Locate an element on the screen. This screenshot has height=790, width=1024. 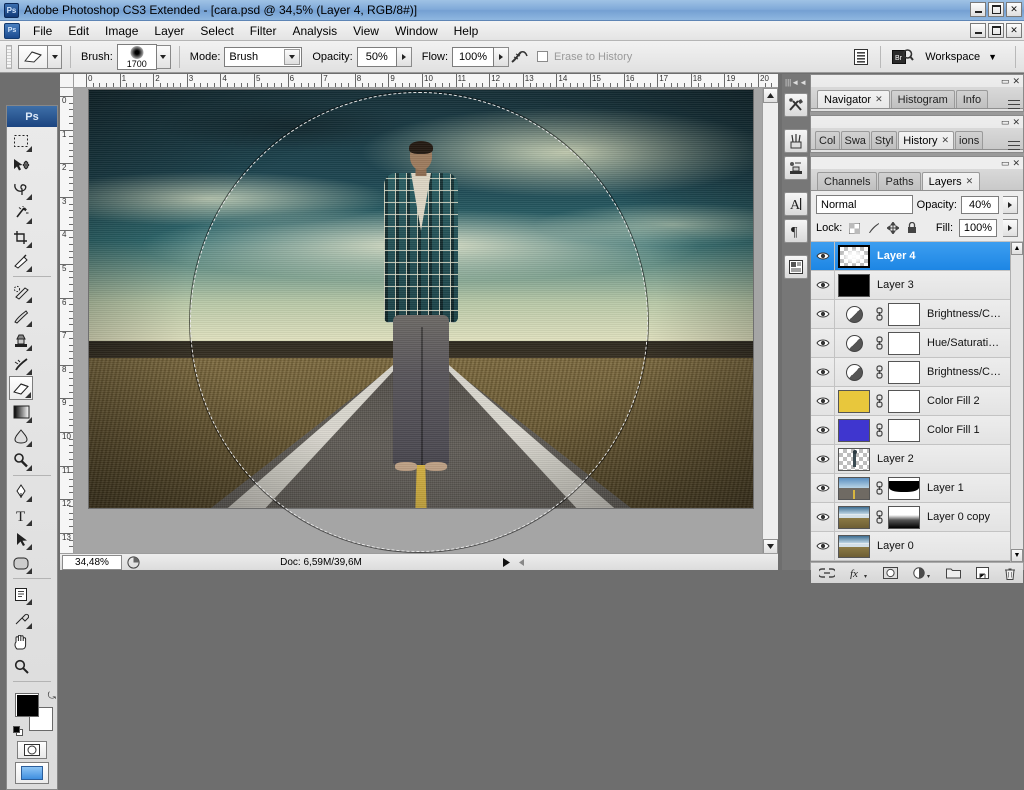
options-bar-grip is located at coordinates (9, 56).